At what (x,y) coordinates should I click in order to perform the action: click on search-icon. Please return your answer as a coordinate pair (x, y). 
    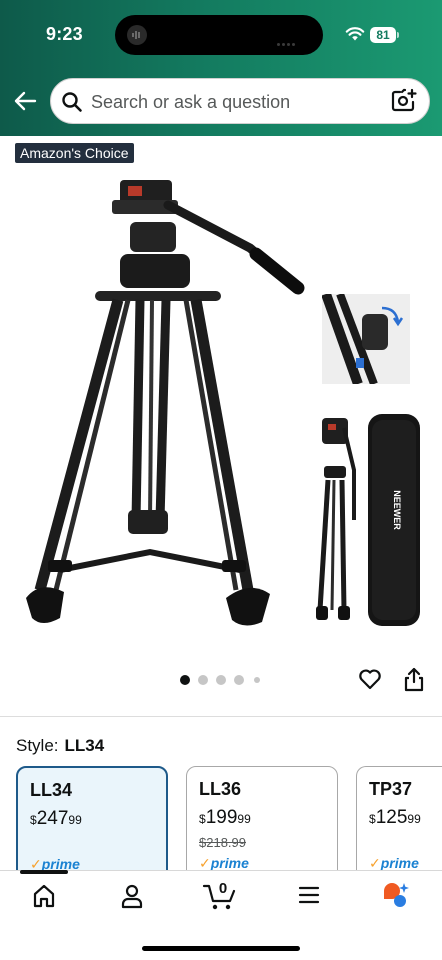
    Looking at the image, I should click on (72, 102).